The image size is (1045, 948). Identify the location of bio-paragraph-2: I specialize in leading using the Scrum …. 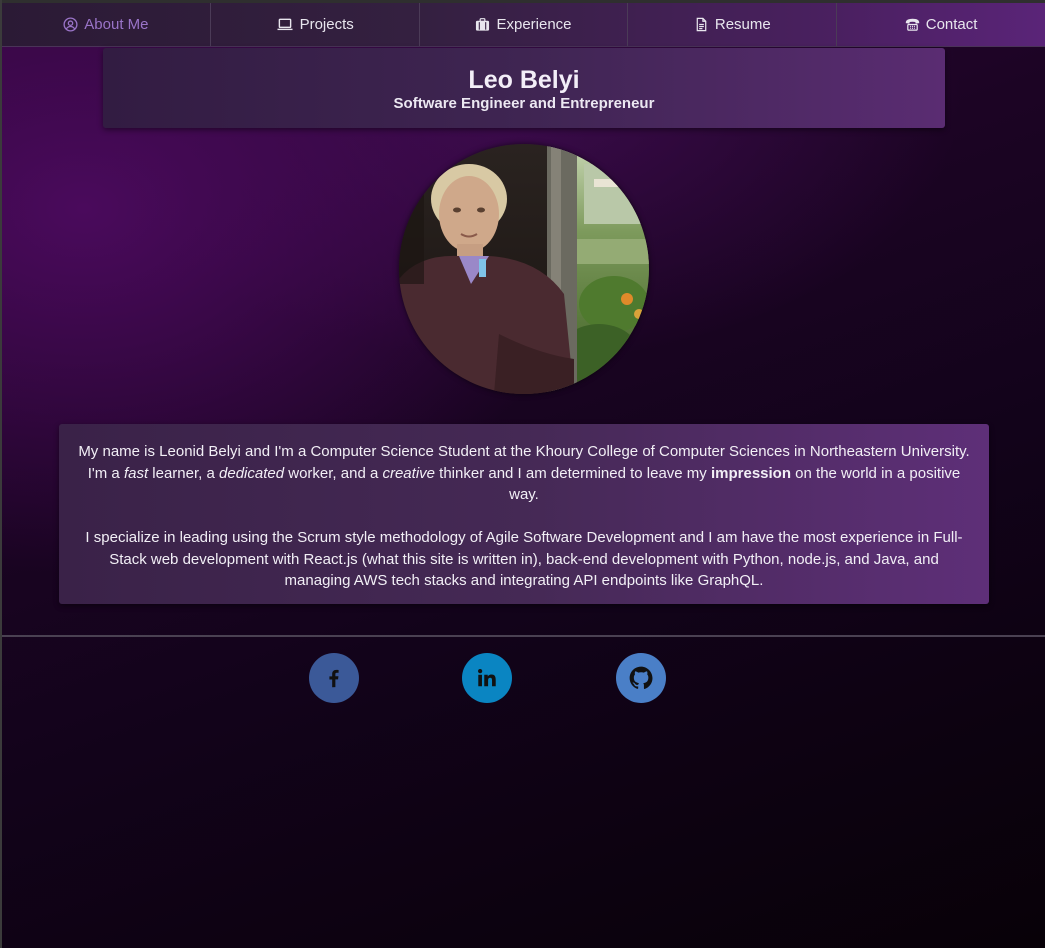
(524, 559).